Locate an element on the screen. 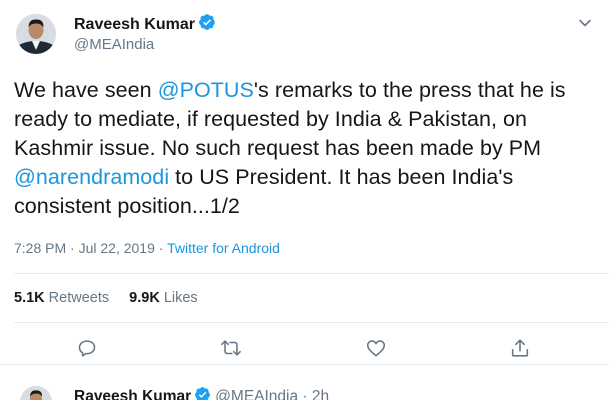  reply-icon is located at coordinates (87, 348).